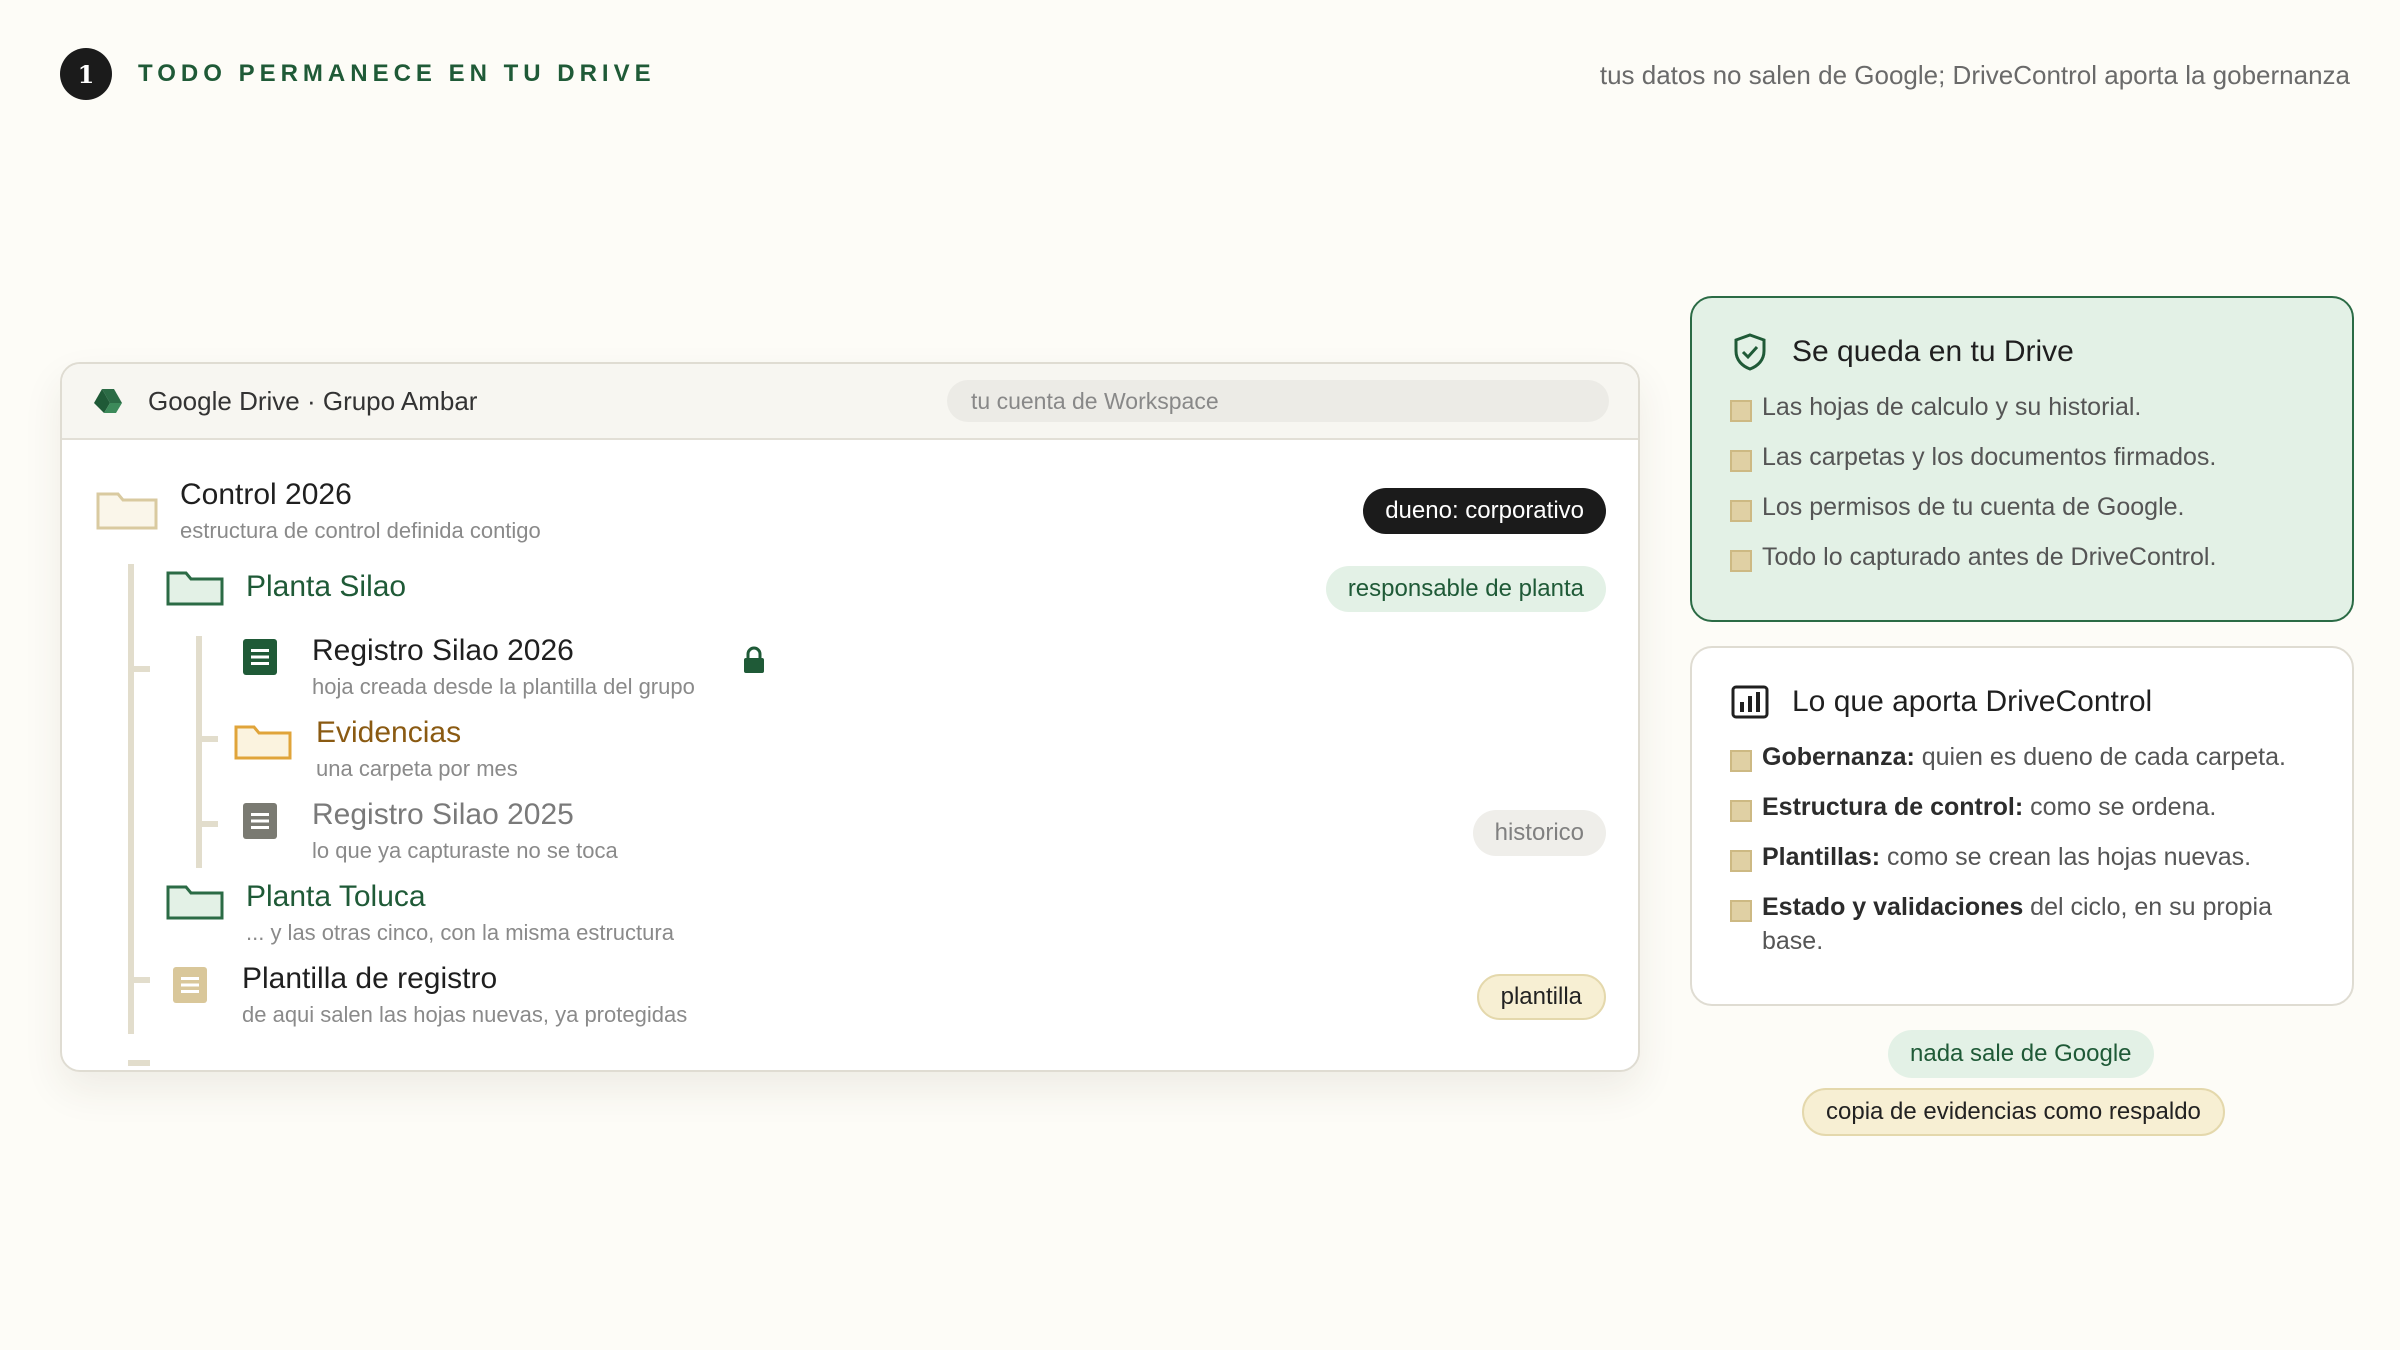  I want to click on list-item: Las hojas de calculo y su historial., so click(2022, 407).